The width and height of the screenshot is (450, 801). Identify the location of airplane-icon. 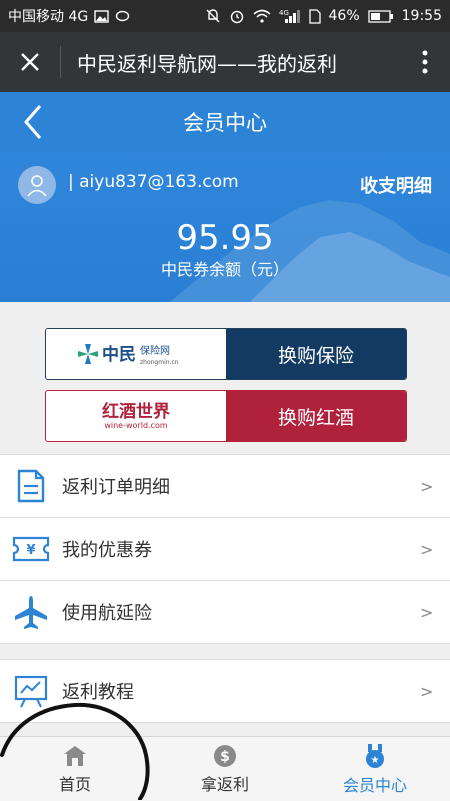
(31, 612).